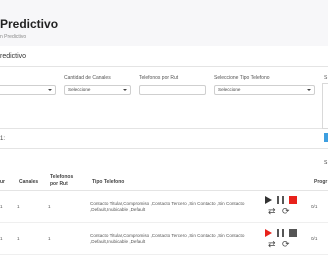 This screenshot has height=264, width=328. What do you see at coordinates (87, 78) in the screenshot?
I see `cantidad-canales-label: Cantidad de Canales` at bounding box center [87, 78].